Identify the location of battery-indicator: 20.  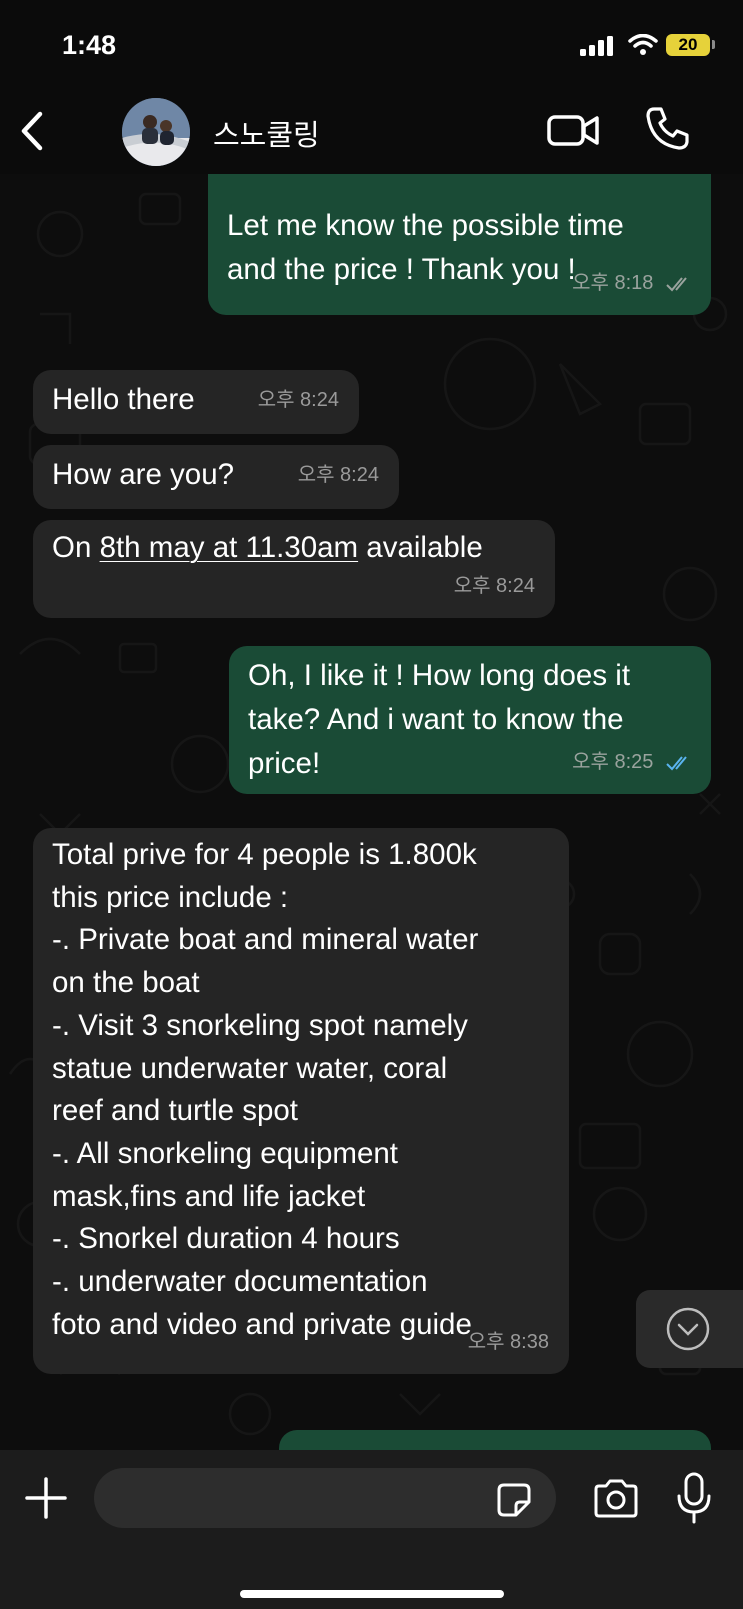
(688, 45).